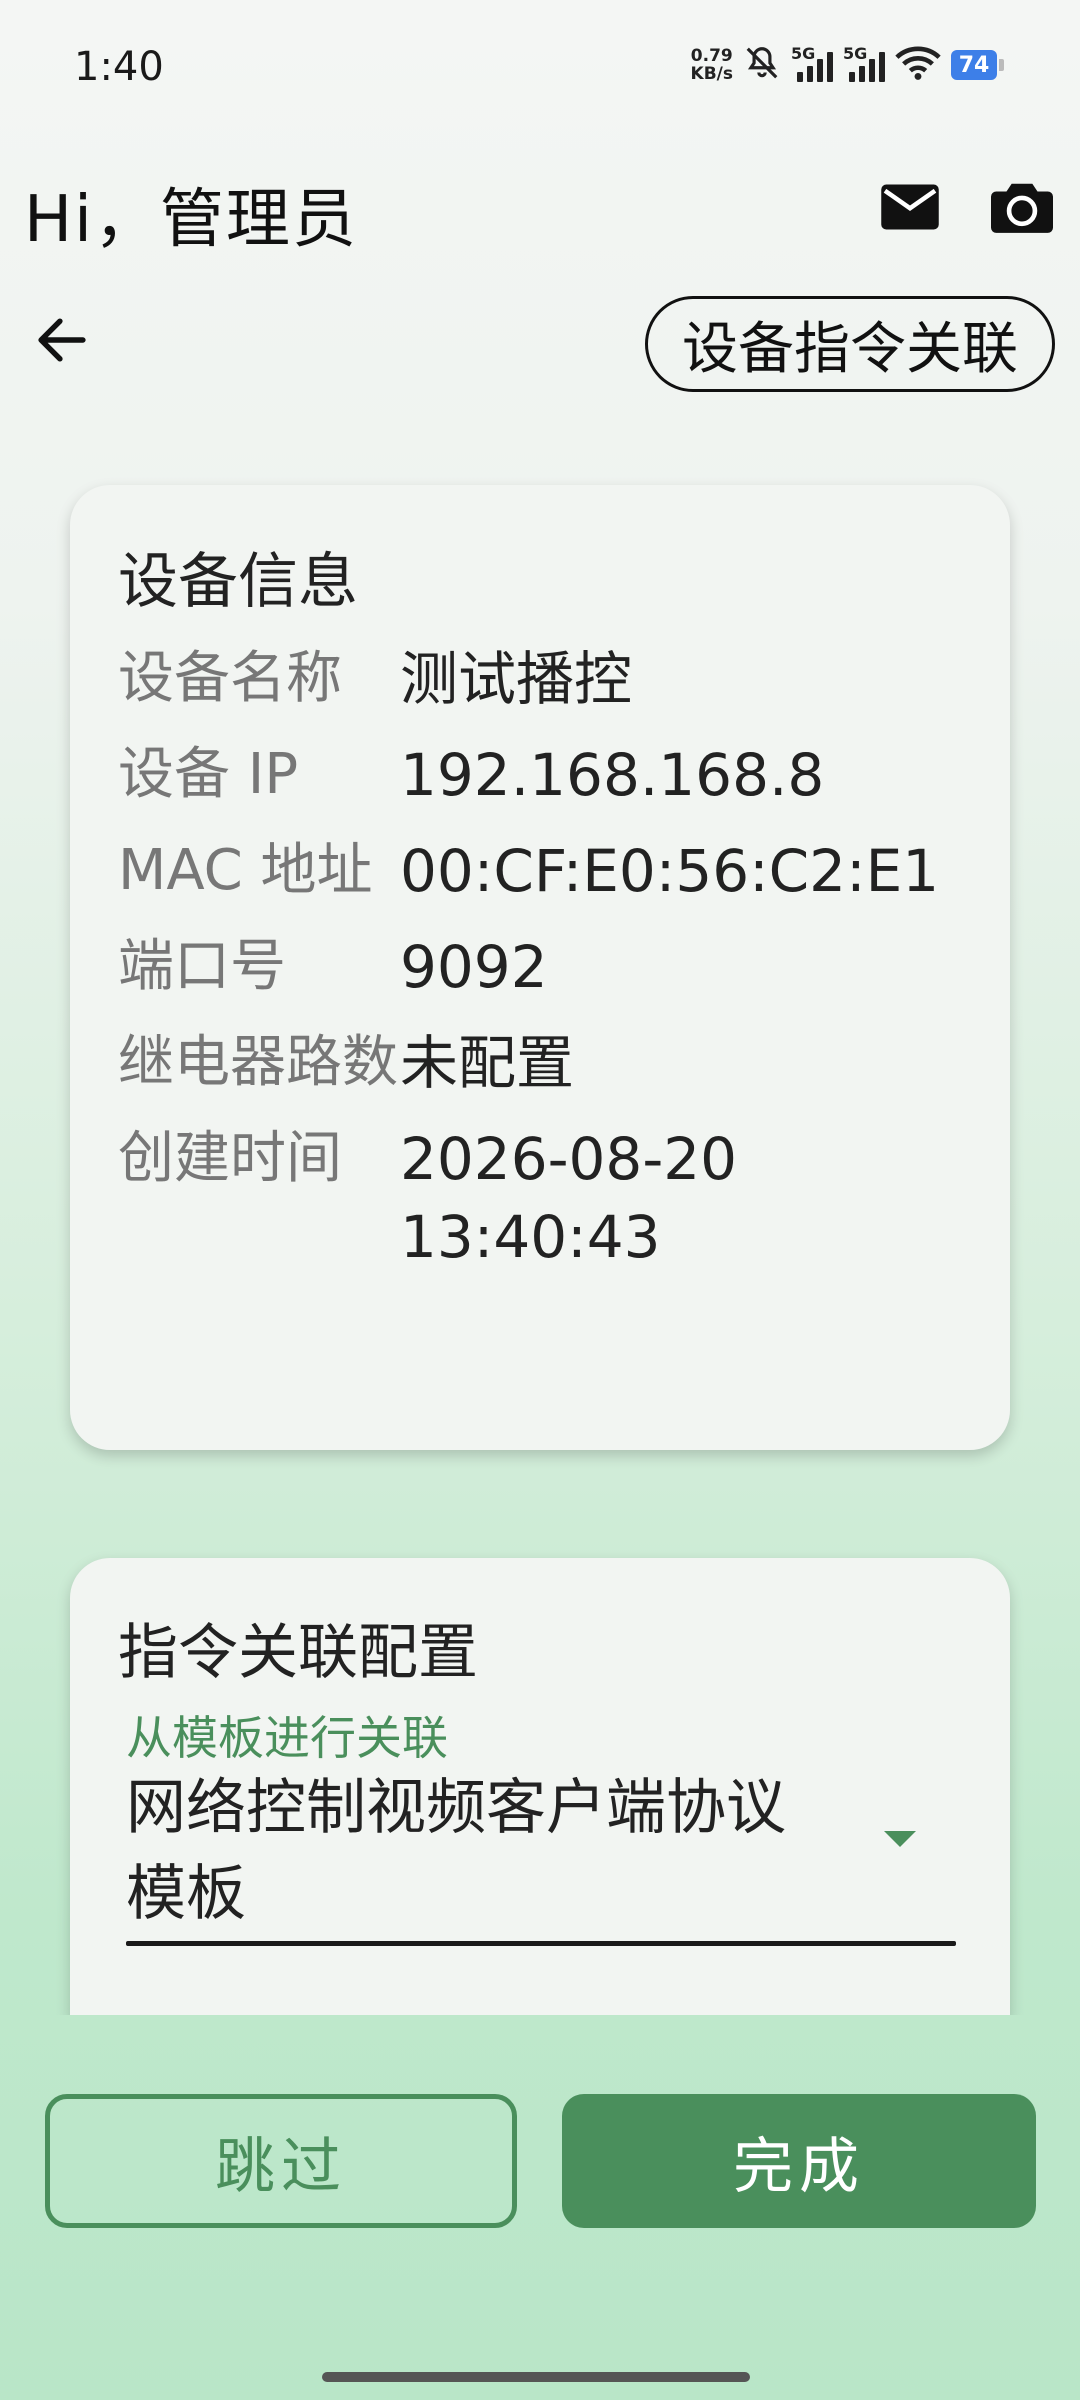  Describe the element at coordinates (799, 2161) in the screenshot. I see `done-button: 完成` at that location.